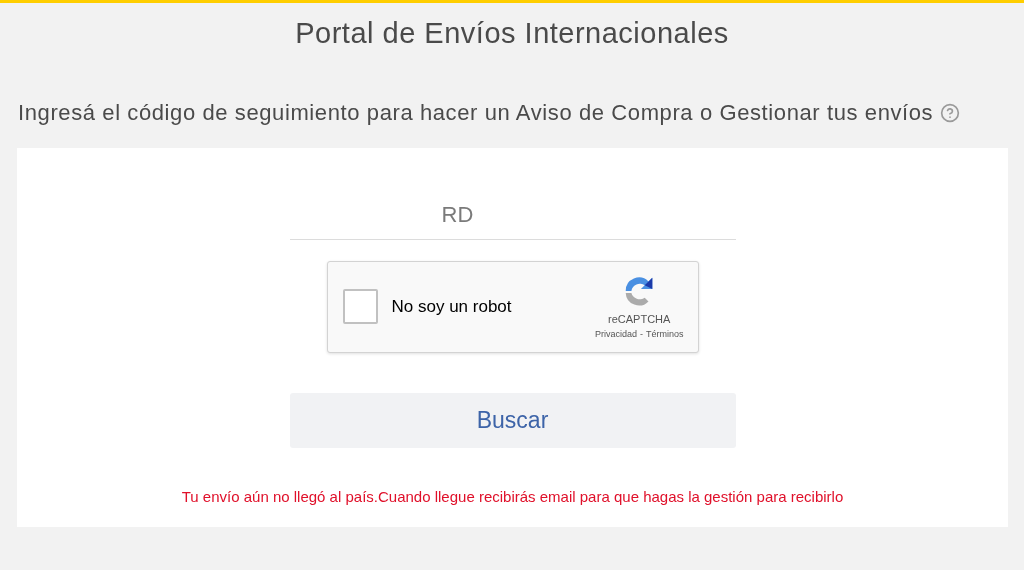  Describe the element at coordinates (512, 33) in the screenshot. I see `page-title: Portal de Envíos Internacionales` at that location.